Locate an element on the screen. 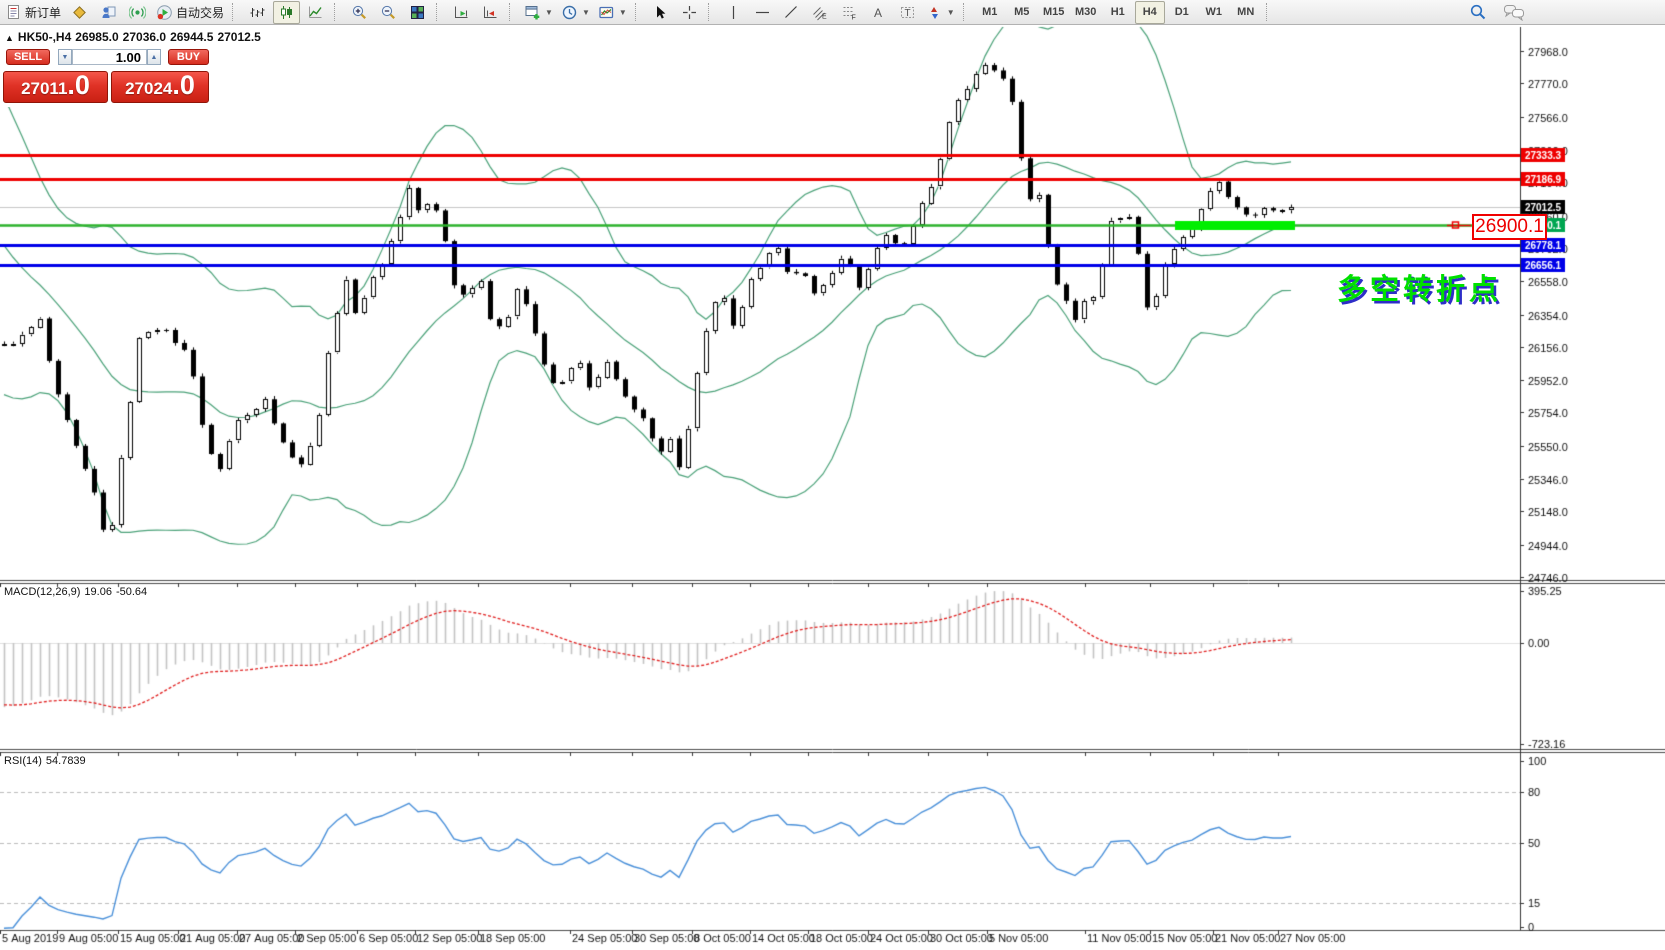  vertical-line-button is located at coordinates (733, 12).